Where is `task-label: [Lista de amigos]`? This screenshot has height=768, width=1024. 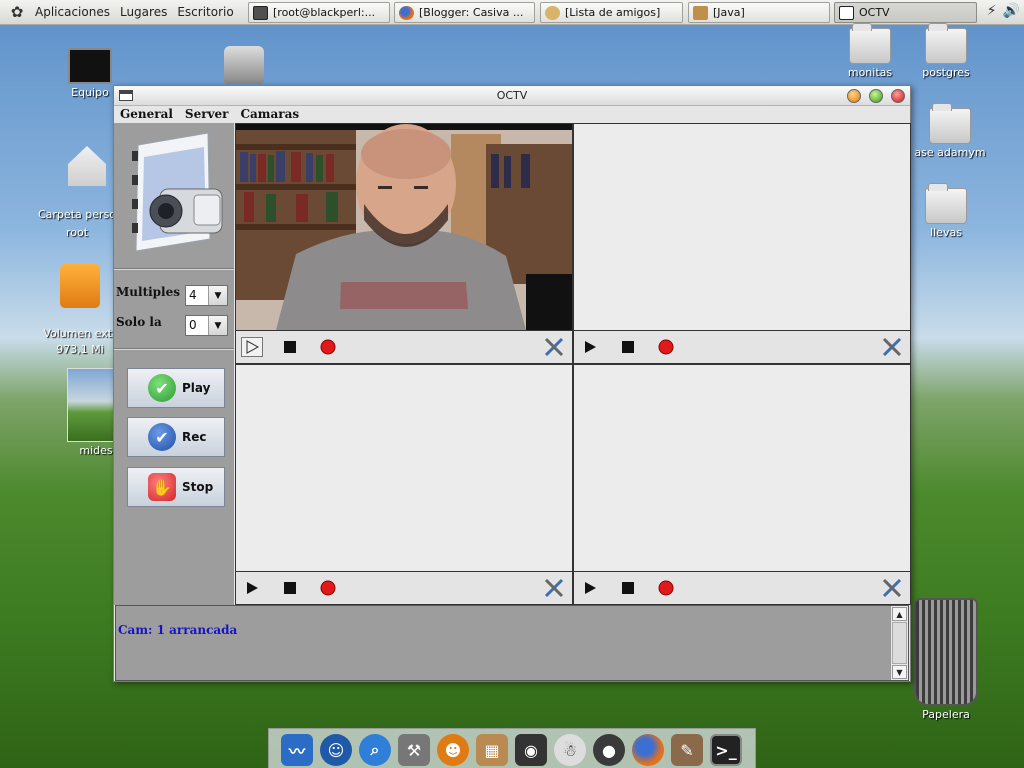 task-label: [Lista de amigos] is located at coordinates (613, 12).